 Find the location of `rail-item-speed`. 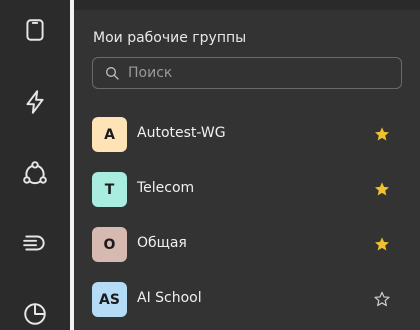

rail-item-speed is located at coordinates (35, 243).